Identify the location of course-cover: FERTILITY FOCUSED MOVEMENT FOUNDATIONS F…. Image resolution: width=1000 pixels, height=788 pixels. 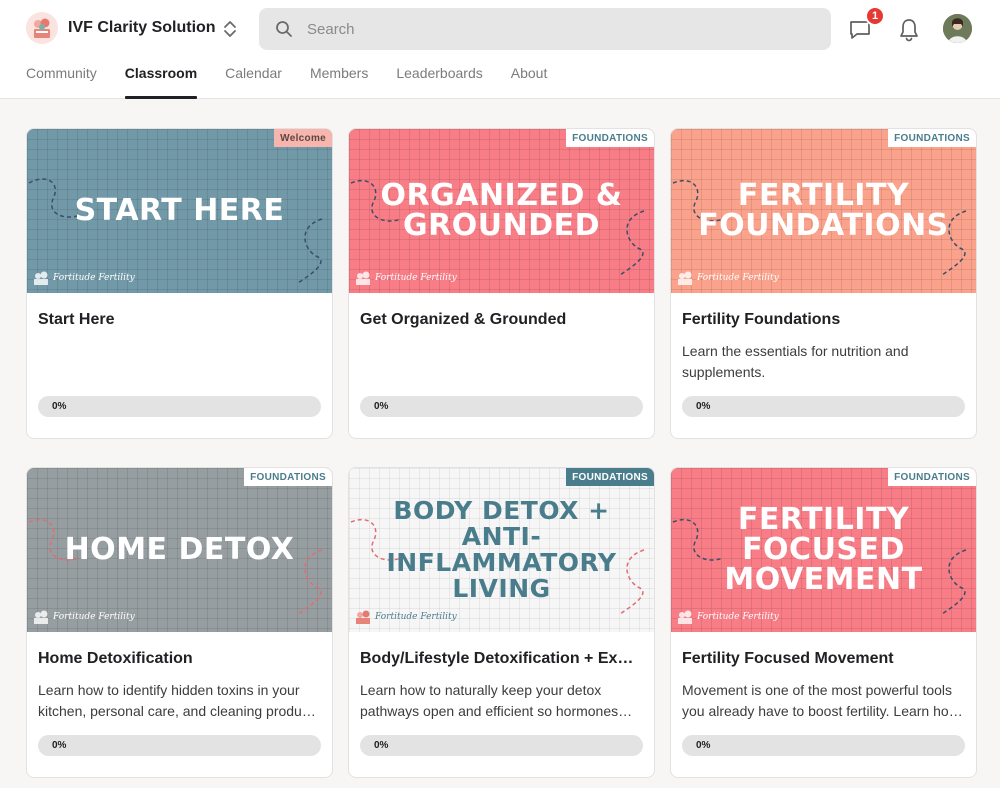
(823, 550).